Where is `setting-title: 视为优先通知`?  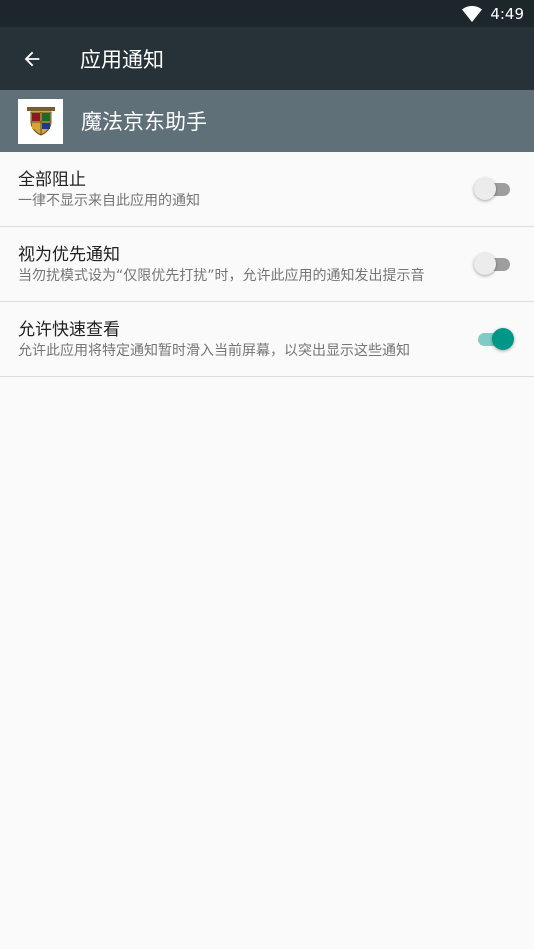
setting-title: 视为优先通知 is located at coordinates (69, 255).